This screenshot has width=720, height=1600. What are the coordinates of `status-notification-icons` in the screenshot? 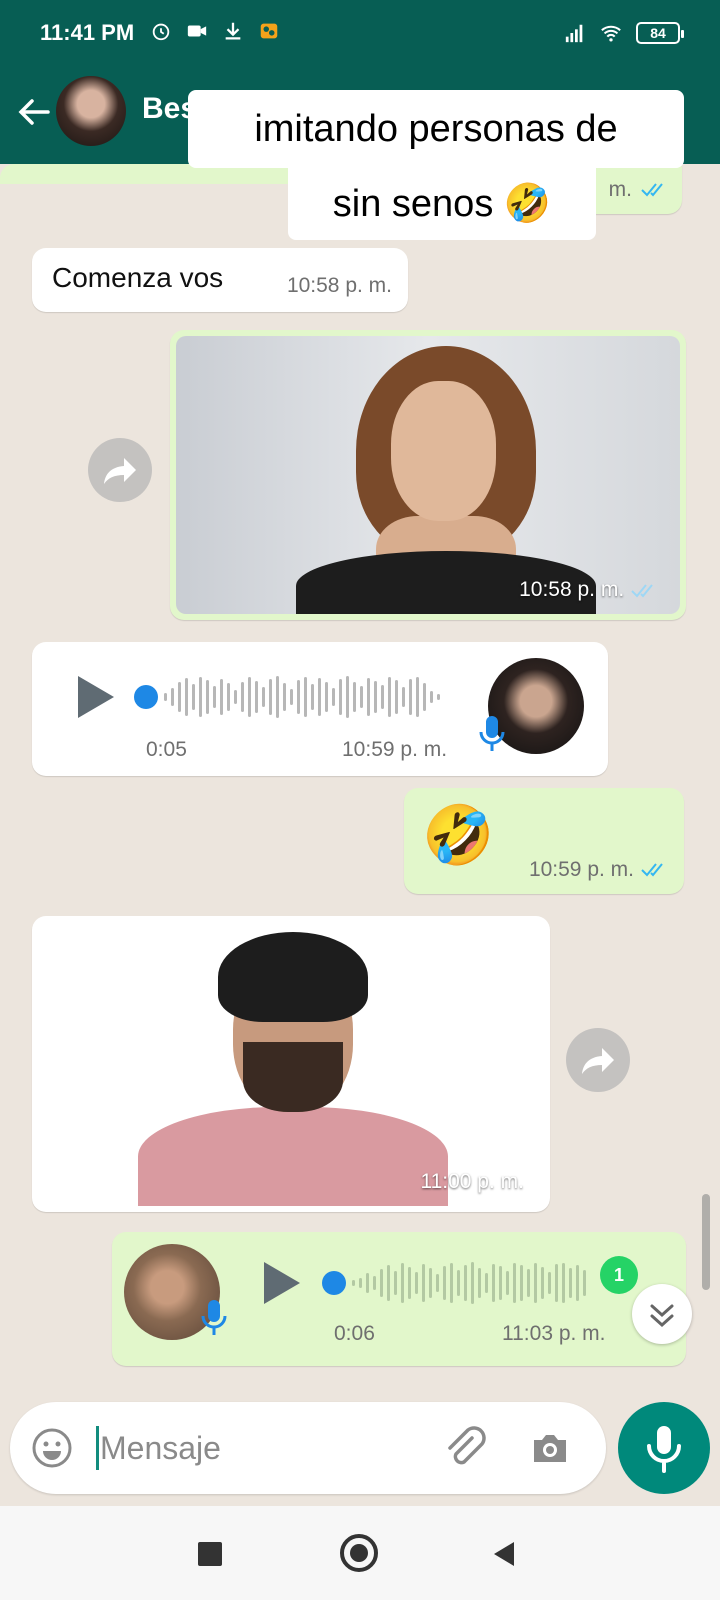 It's located at (215, 31).